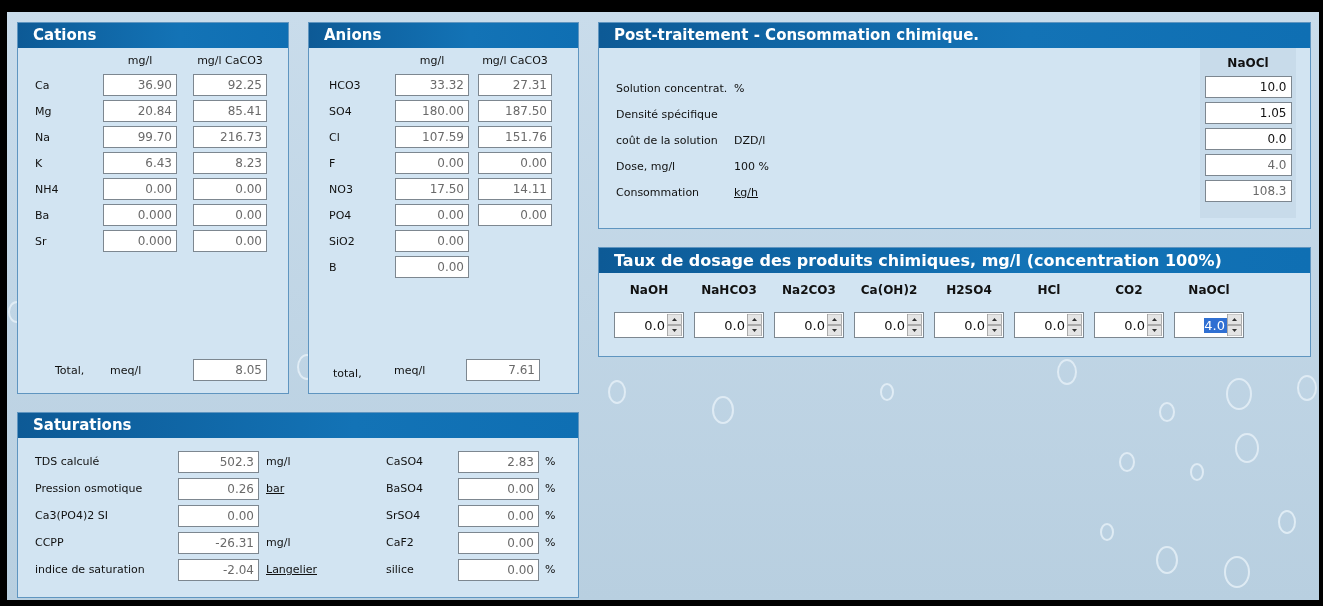  What do you see at coordinates (889, 291) in the screenshot?
I see `chemical-label: Ca(OH)2` at bounding box center [889, 291].